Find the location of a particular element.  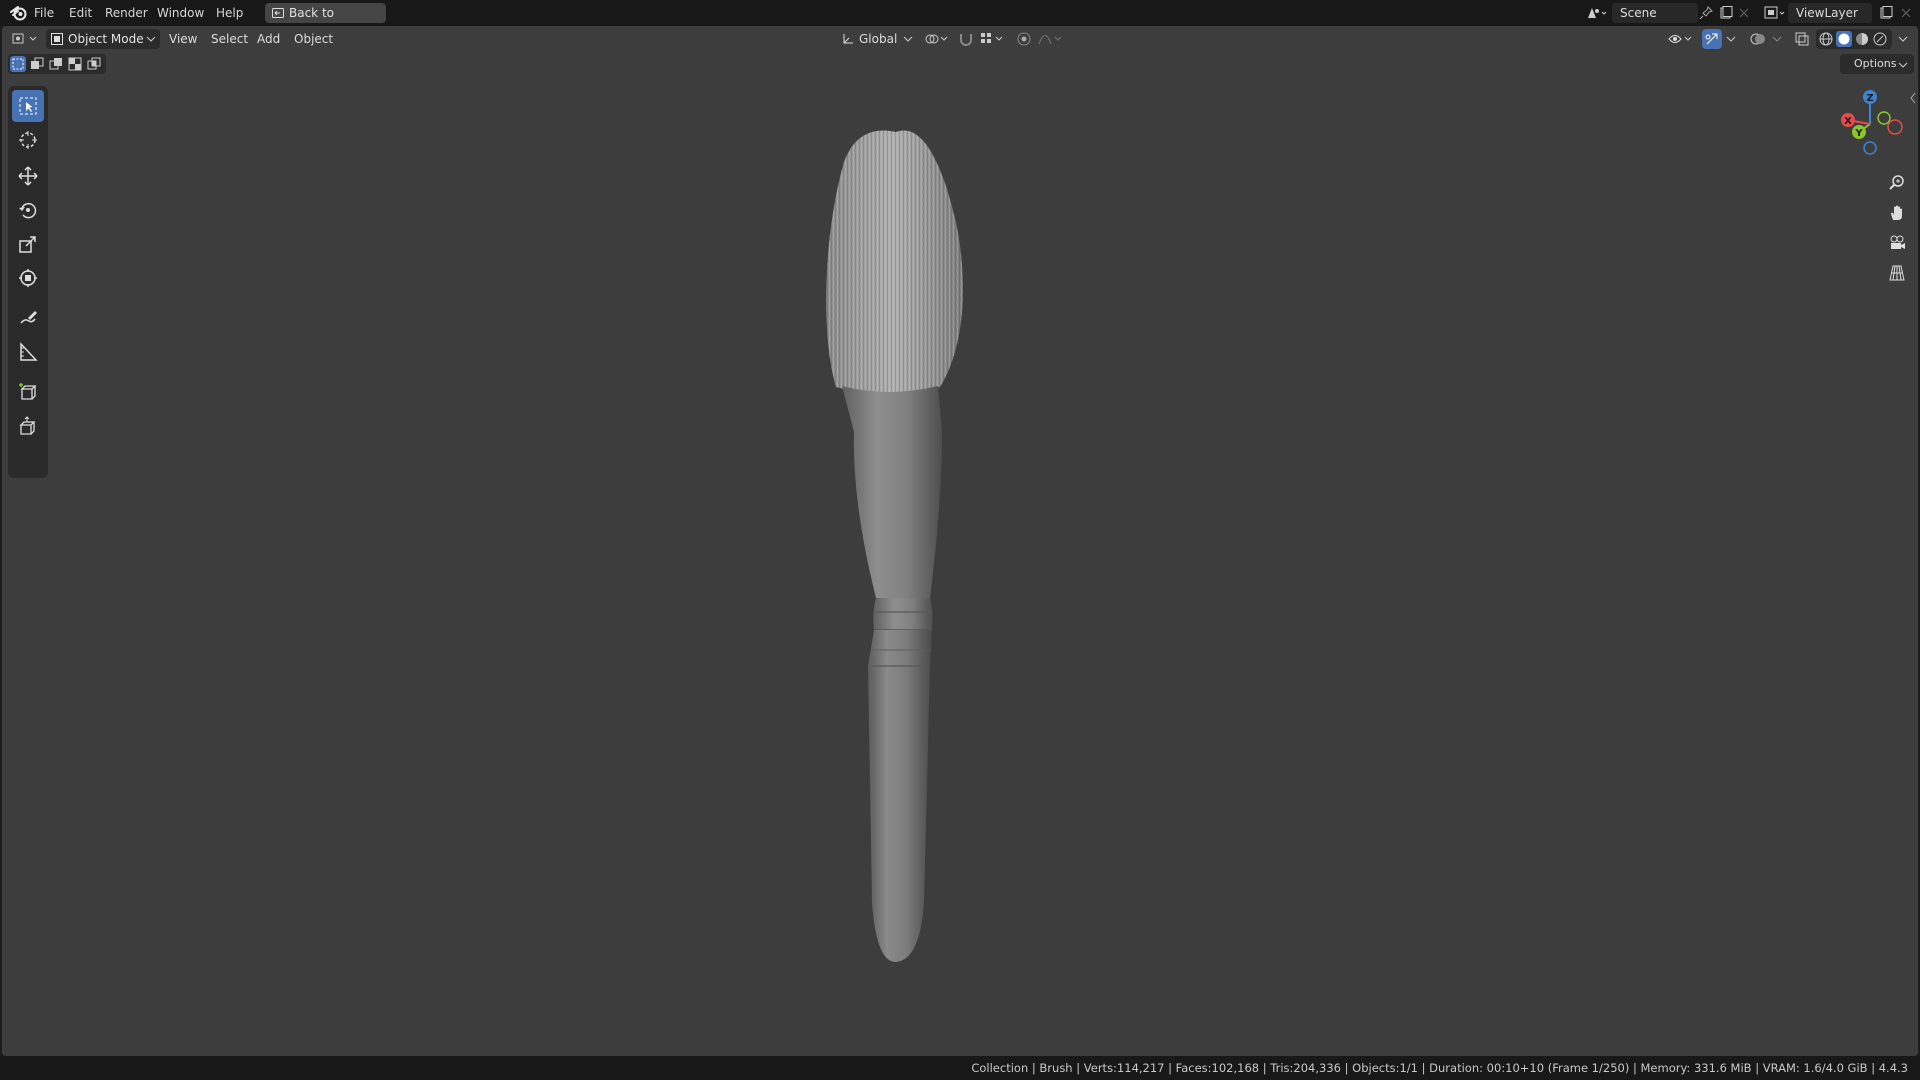

proportional-falloff-dropdown is located at coordinates (1051, 39).